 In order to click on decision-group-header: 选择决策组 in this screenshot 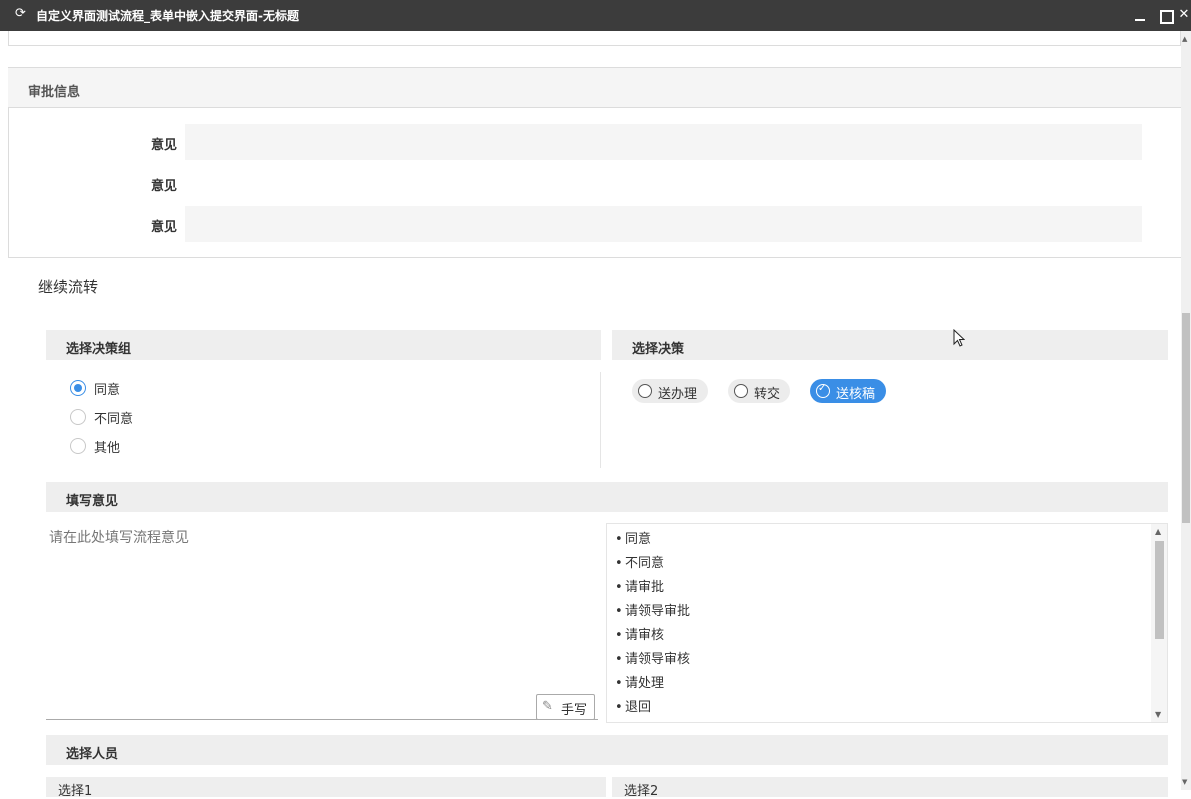, I will do `click(323, 345)`.